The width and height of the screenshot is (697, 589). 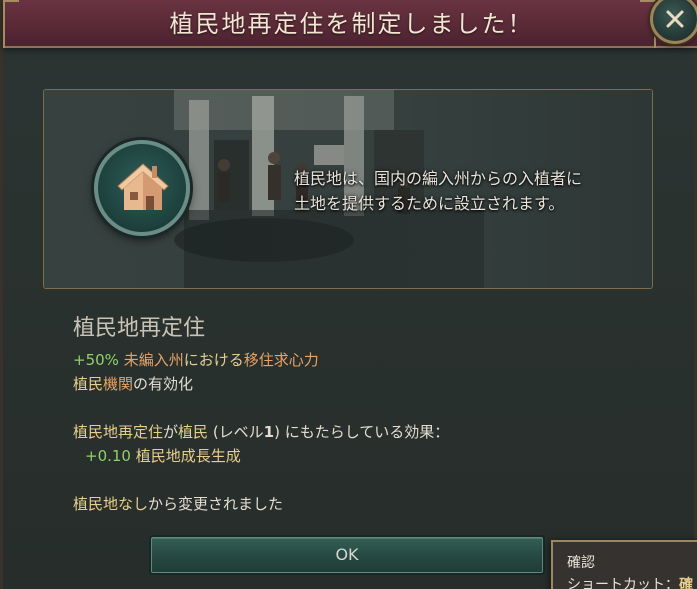 I want to click on reform-name: 植民地再定住, so click(x=139, y=328).